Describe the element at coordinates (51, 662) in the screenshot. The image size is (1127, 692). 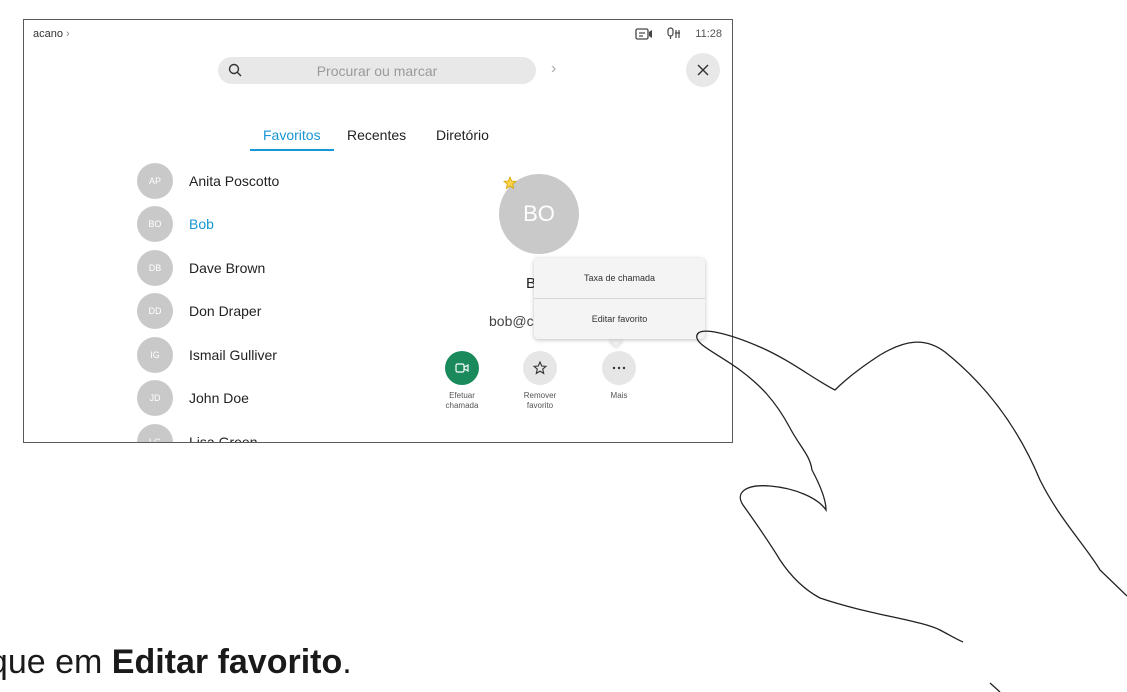
I see `caption-prefix: oque em` at that location.